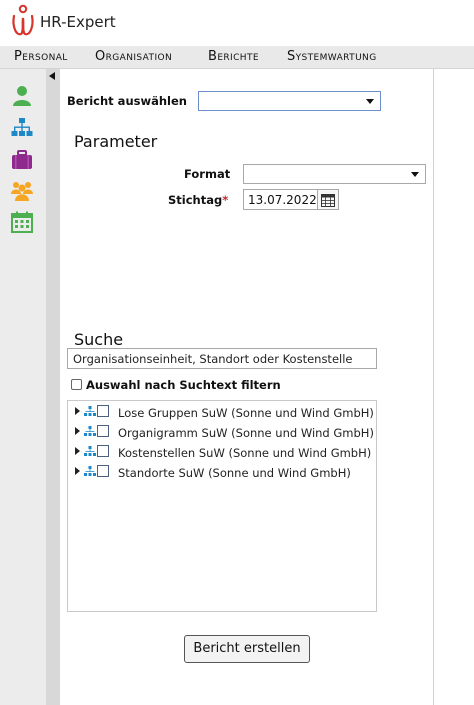 The width and height of the screenshot is (474, 705). Describe the element at coordinates (76, 384) in the screenshot. I see `filter-checkbox` at that location.